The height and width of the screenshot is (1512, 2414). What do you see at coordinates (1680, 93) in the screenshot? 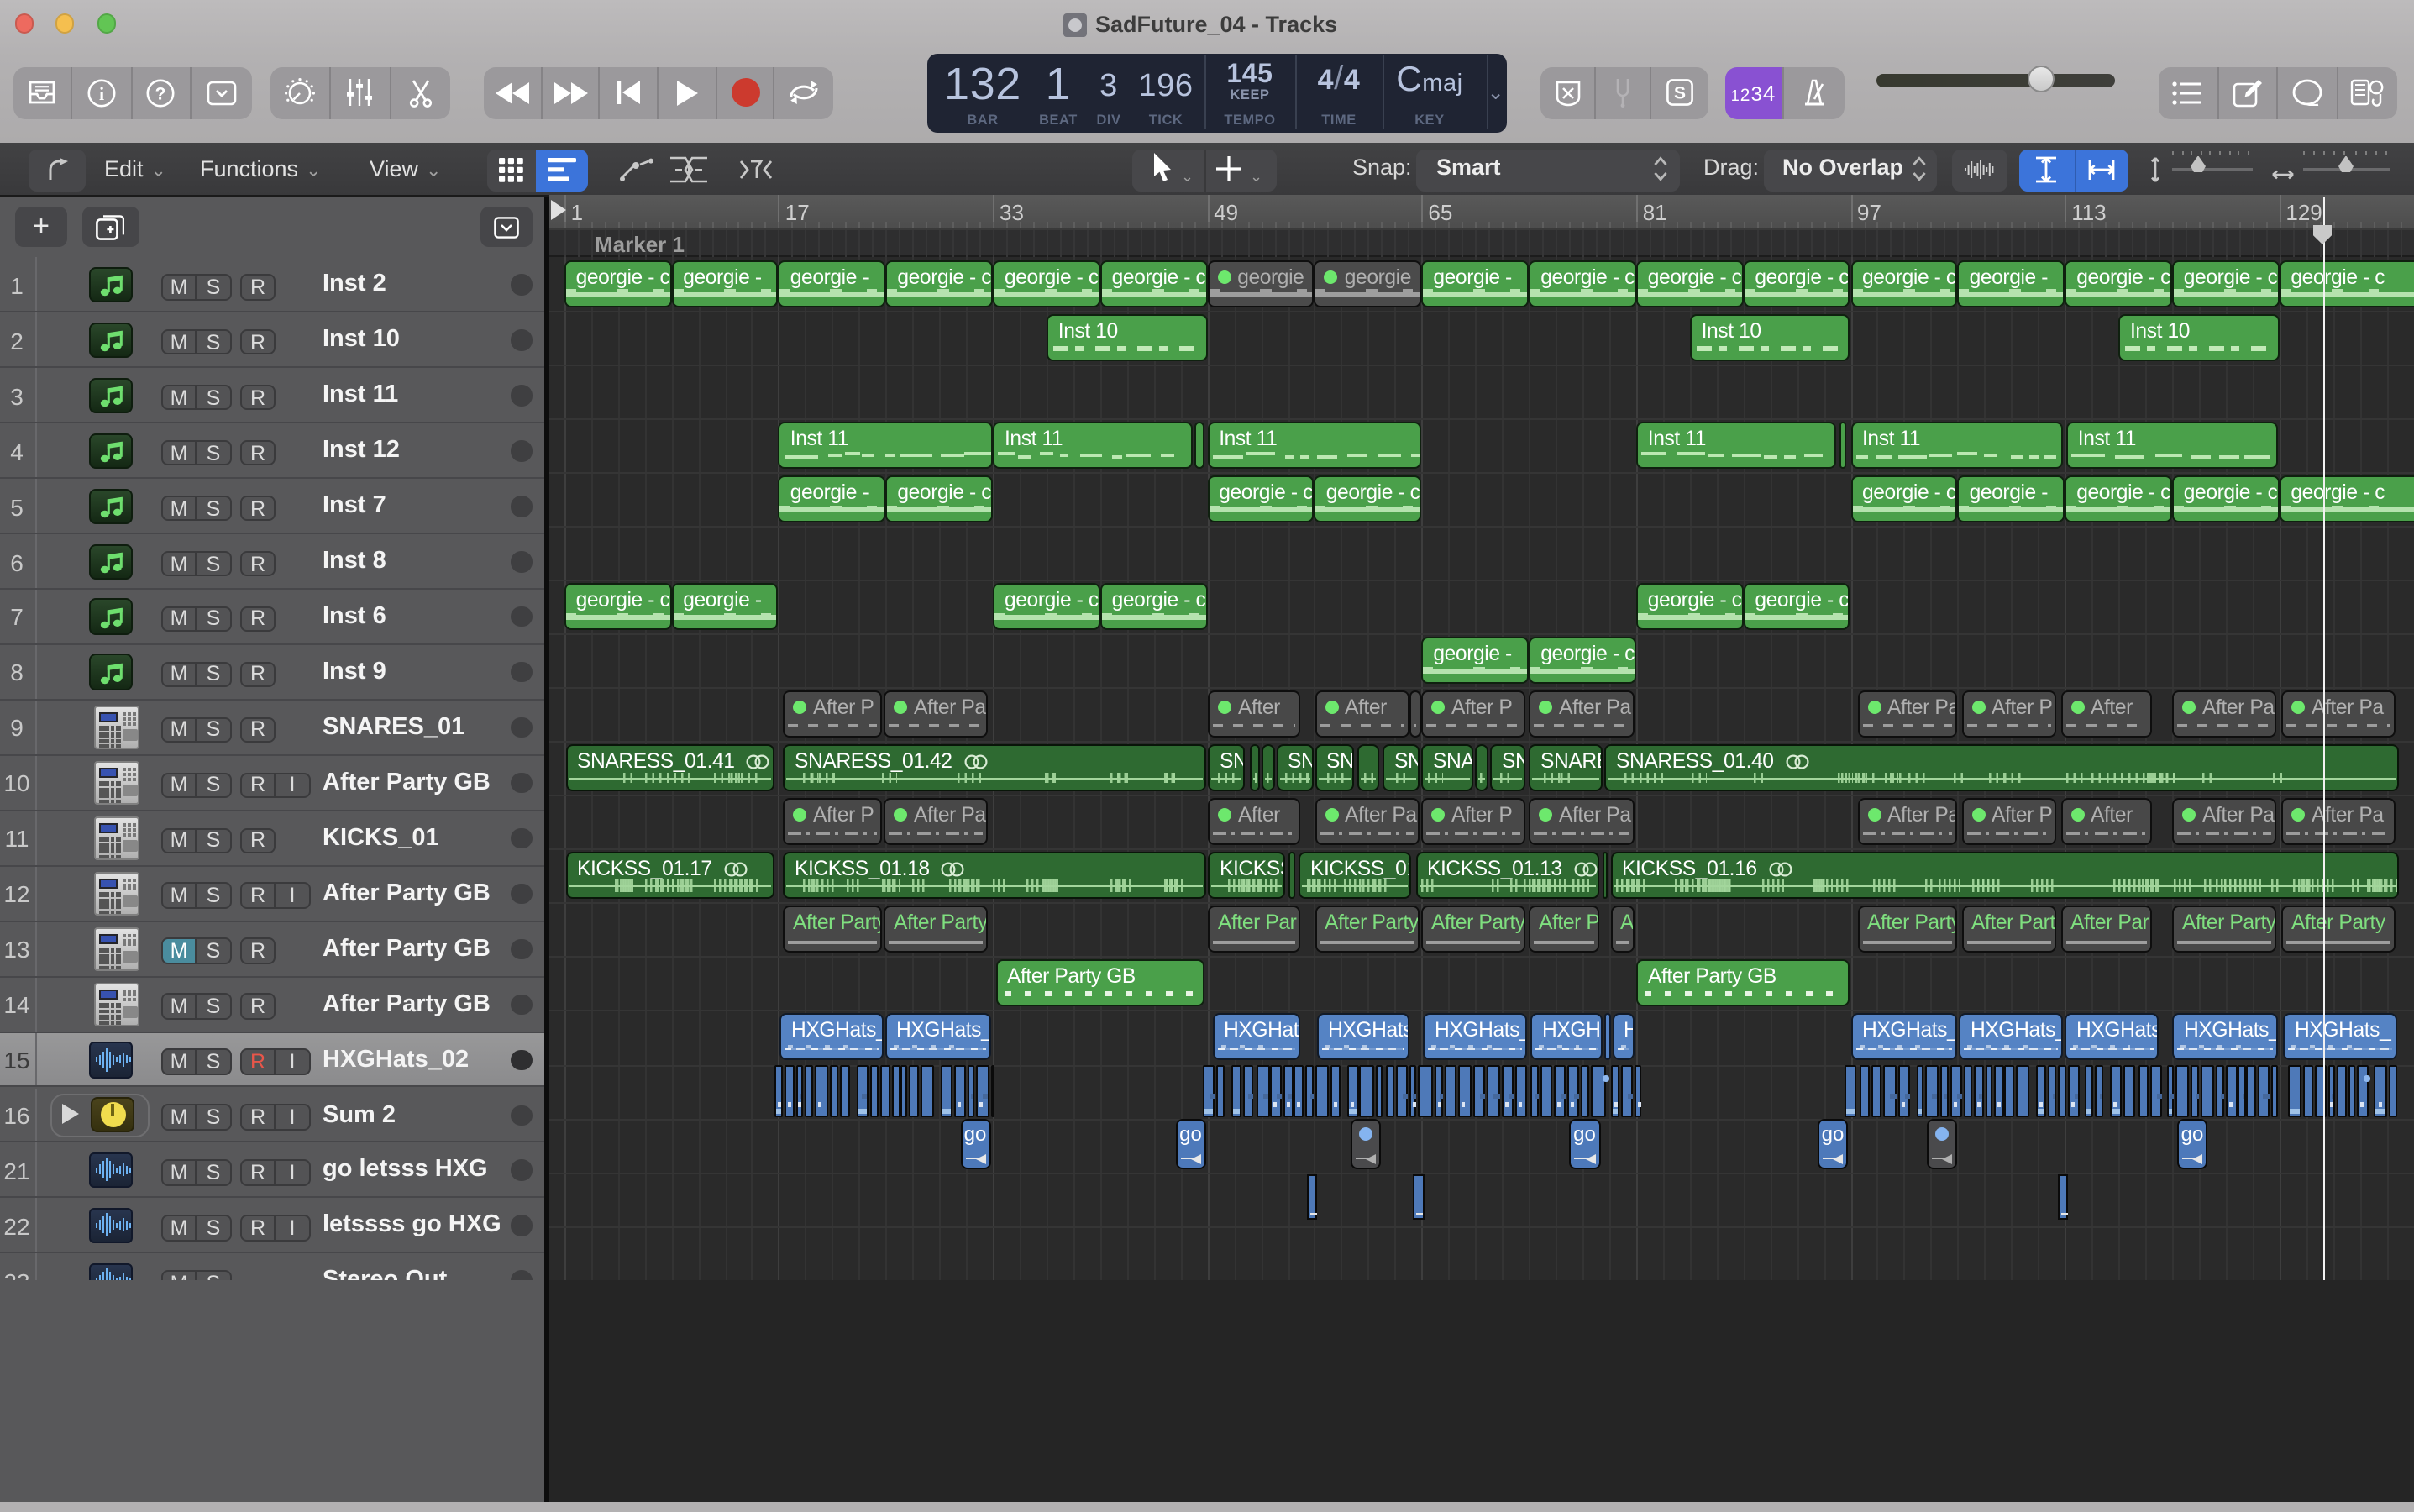
I see `svg-text: S` at bounding box center [1680, 93].